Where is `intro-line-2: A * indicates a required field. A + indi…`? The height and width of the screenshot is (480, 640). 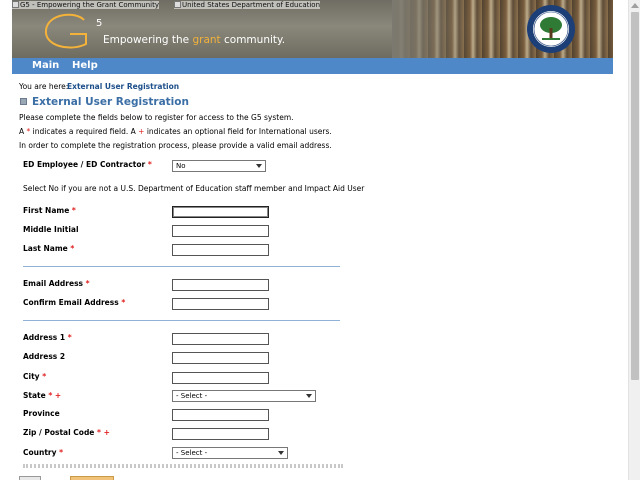
intro-line-2: A * indicates a required field. A + indi… is located at coordinates (175, 131).